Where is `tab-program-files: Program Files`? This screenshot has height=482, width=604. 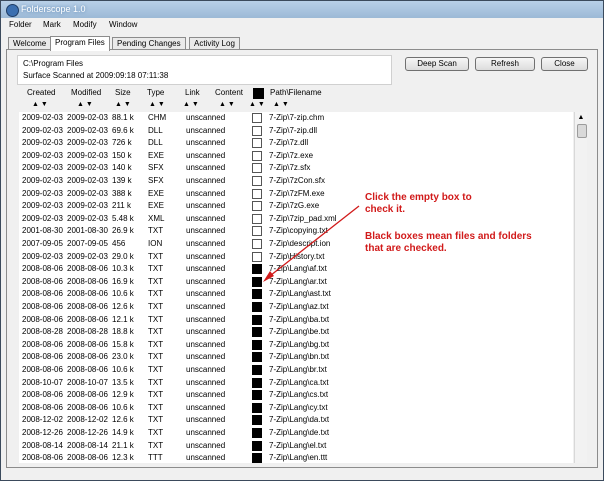
tab-program-files: Program Files is located at coordinates (80, 43).